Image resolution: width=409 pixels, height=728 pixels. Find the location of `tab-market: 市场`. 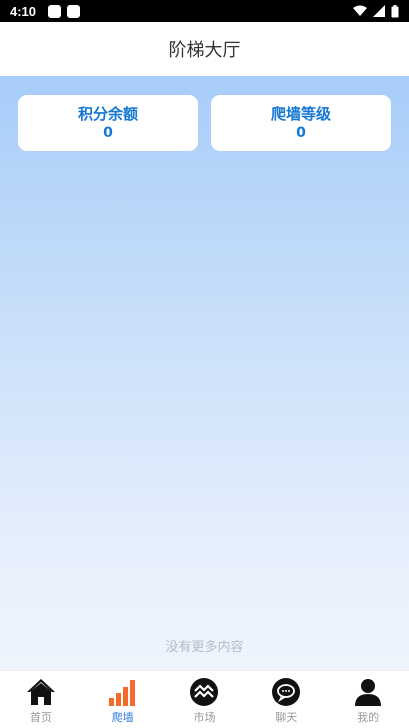

tab-market: 市场 is located at coordinates (205, 699).